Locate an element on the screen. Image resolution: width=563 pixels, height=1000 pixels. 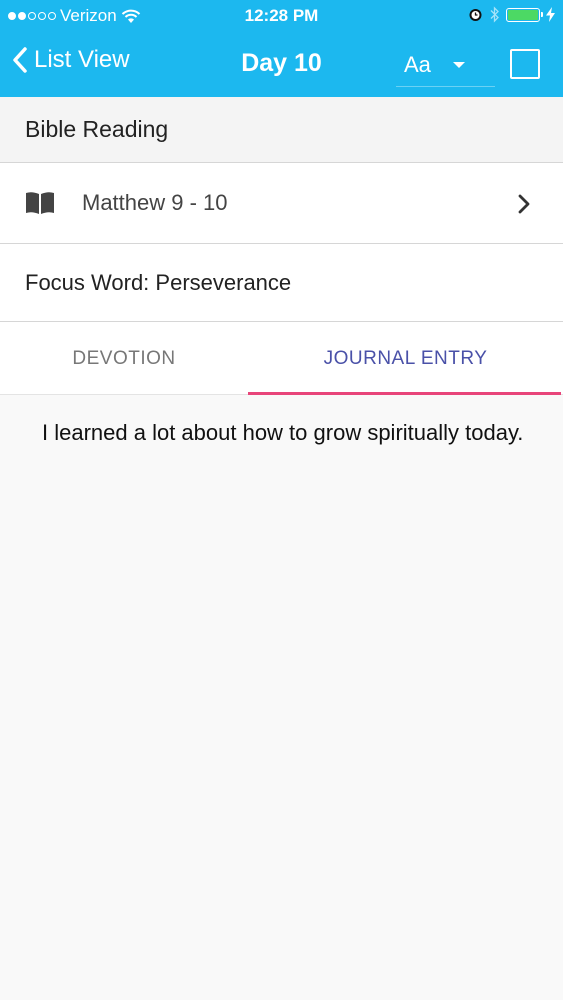
nav-bar: List View Day 10 Aa is located at coordinates (281, 64).